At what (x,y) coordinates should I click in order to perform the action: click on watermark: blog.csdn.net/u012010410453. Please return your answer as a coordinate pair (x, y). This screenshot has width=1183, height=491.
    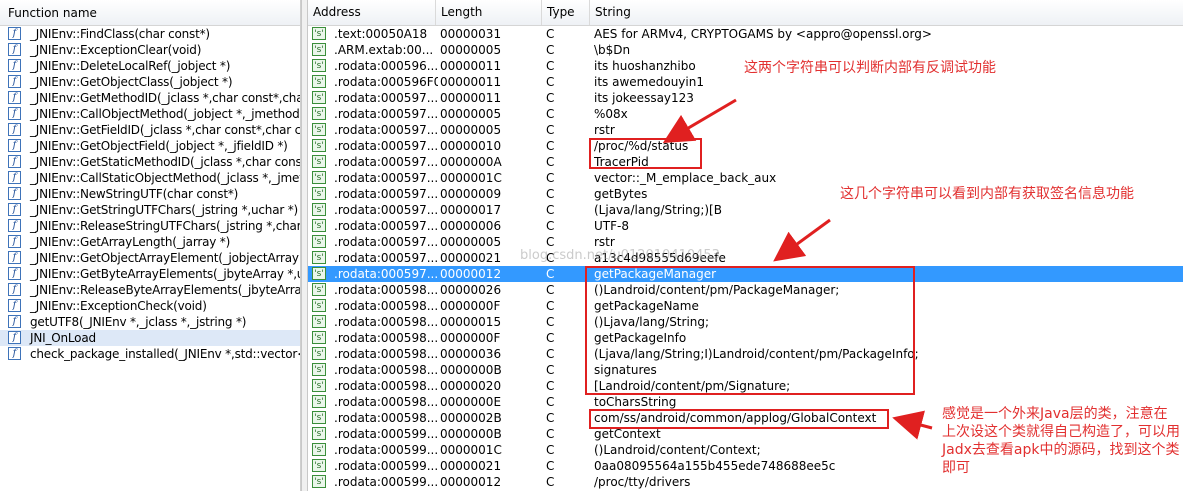
    Looking at the image, I should click on (620, 255).